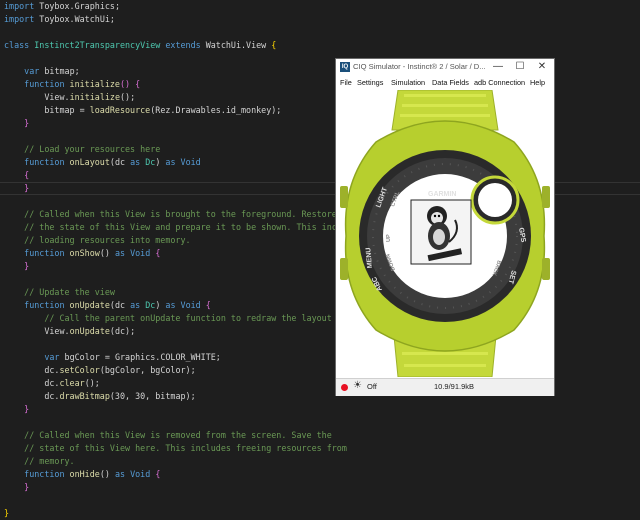 The height and width of the screenshot is (520, 640). Describe the element at coordinates (216, 110) in the screenshot. I see `code-token: (Rez.Drawables.id_monkey);` at that location.